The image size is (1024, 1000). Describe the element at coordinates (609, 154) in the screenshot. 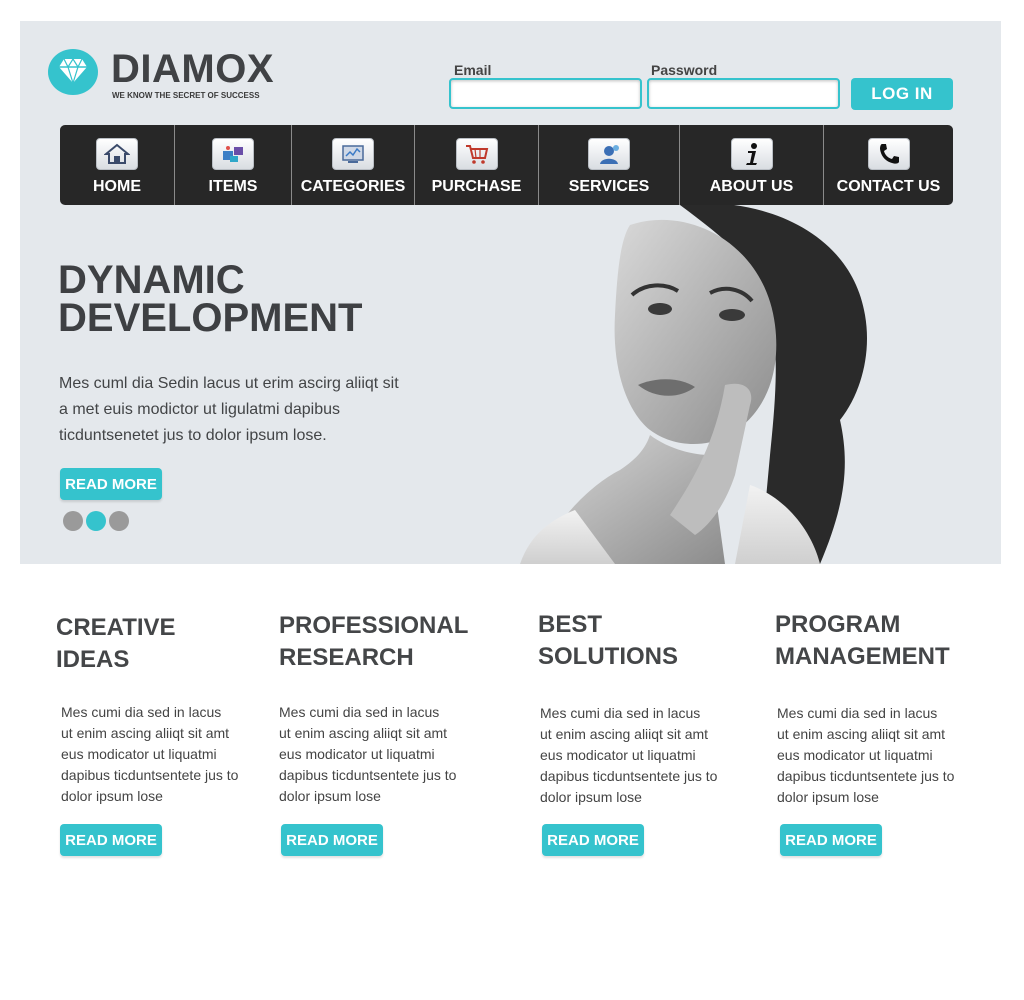

I see `services-icon` at that location.